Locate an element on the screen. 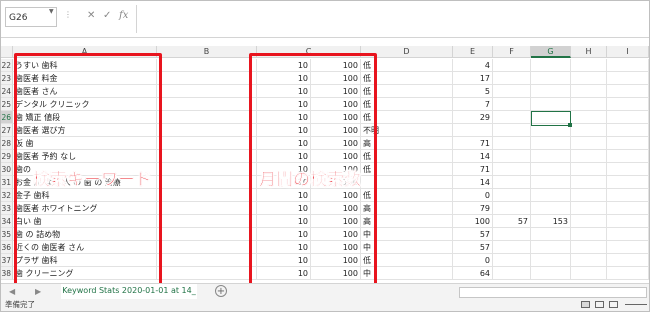  cell-f-34: 57 is located at coordinates (512, 221).